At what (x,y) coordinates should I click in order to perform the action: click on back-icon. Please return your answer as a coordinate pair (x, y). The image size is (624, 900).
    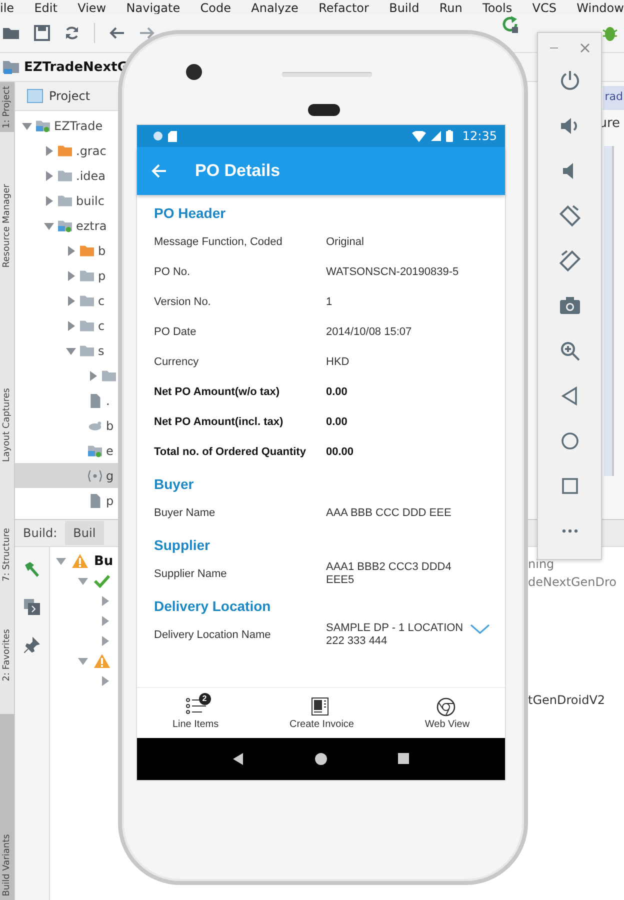
    Looking at the image, I should click on (238, 759).